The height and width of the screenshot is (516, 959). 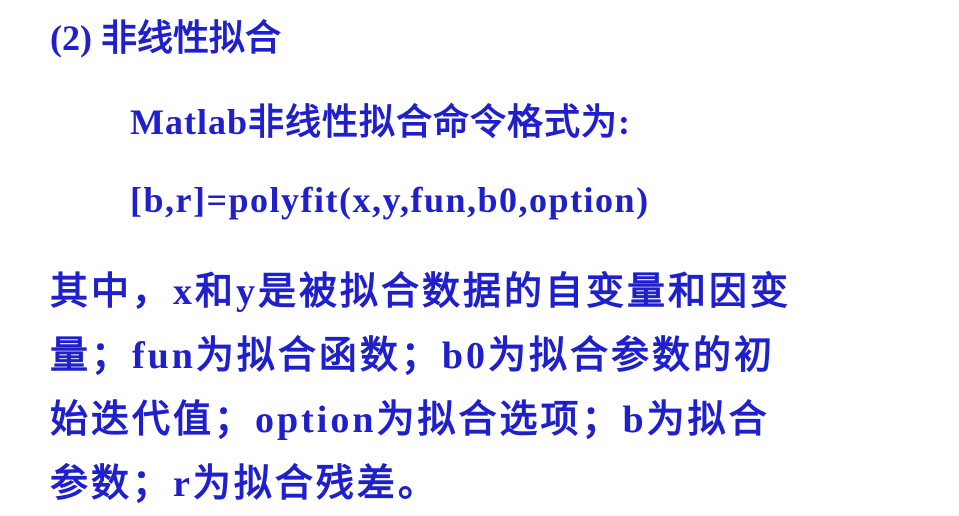 I want to click on section-heading: (2) 非线性拟合, so click(x=165, y=38).